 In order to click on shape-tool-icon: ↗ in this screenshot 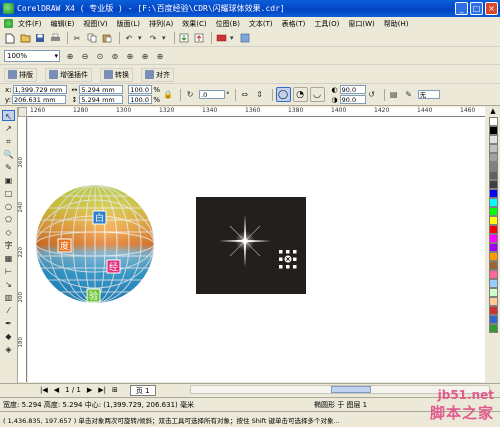, I will do `click(8, 128)`.